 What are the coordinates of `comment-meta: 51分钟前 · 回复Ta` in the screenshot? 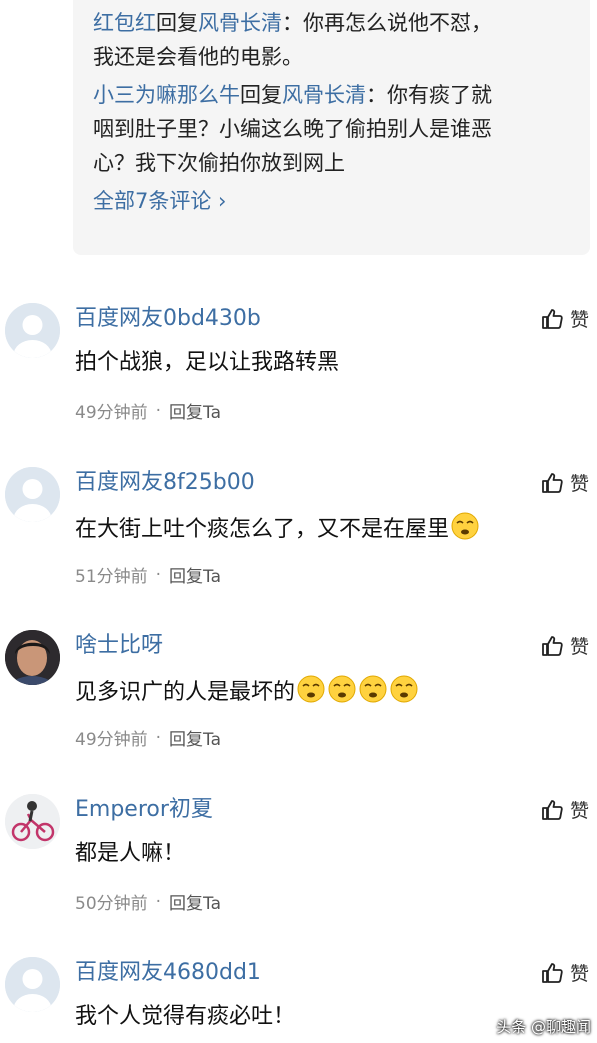 It's located at (148, 575).